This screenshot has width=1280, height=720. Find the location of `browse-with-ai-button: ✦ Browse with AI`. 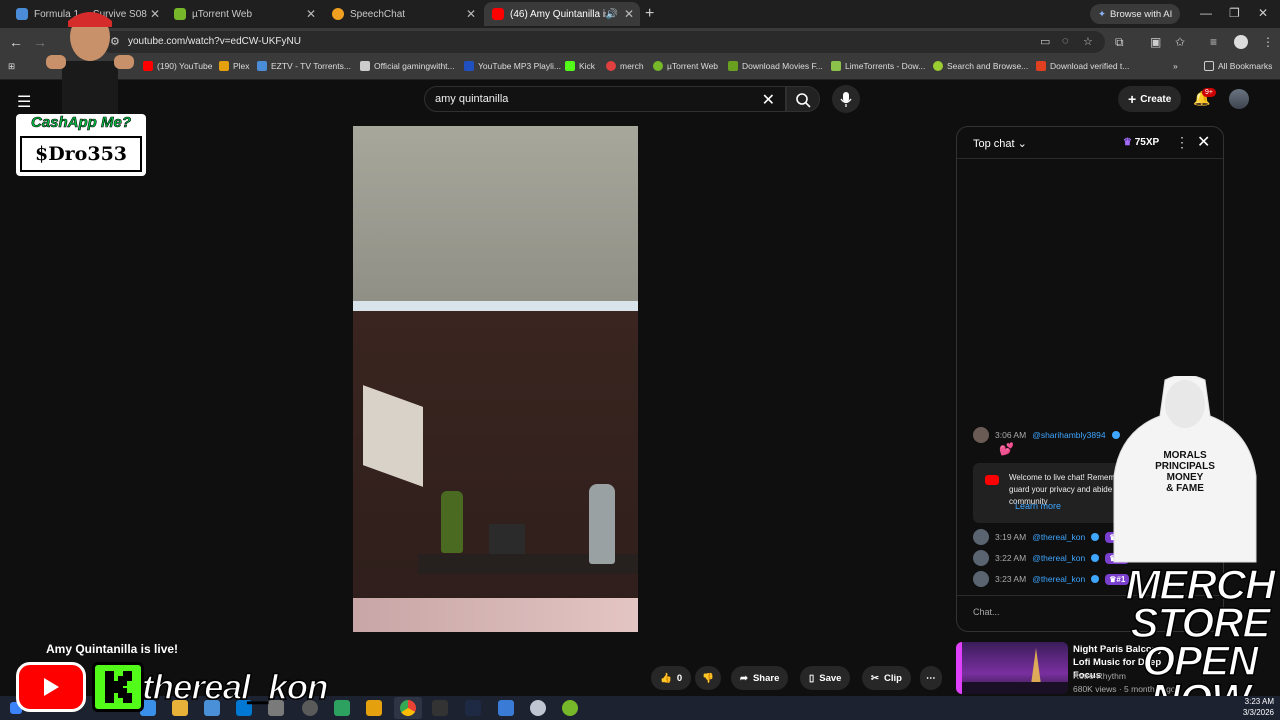

browse-with-ai-button: ✦ Browse with AI is located at coordinates (1135, 14).